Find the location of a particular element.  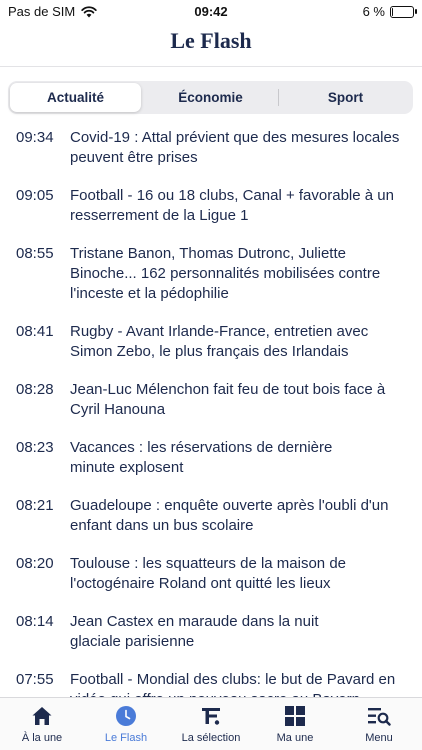

tab-label: La sélection is located at coordinates (211, 738).